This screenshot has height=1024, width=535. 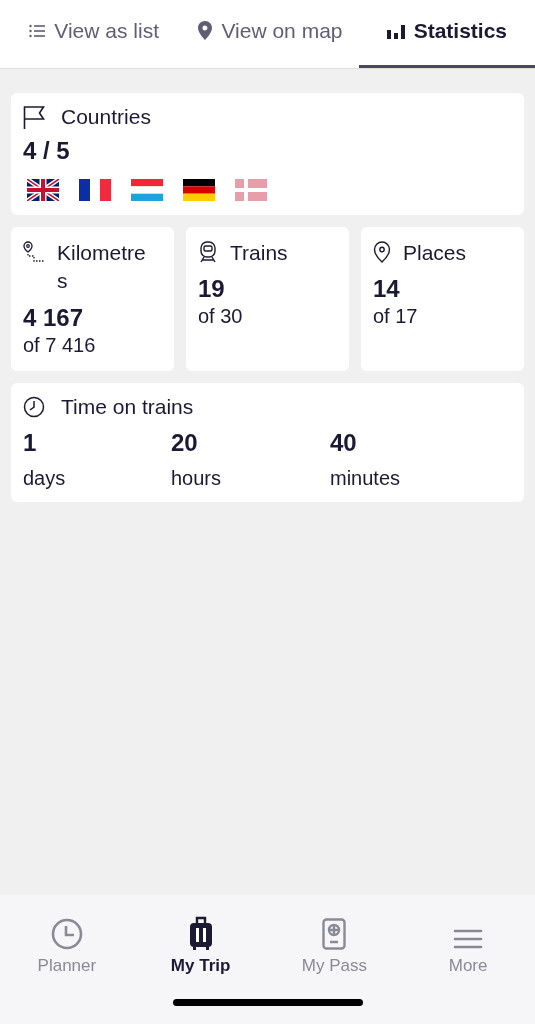 What do you see at coordinates (45, 478) in the screenshot?
I see `time-unit: days` at bounding box center [45, 478].